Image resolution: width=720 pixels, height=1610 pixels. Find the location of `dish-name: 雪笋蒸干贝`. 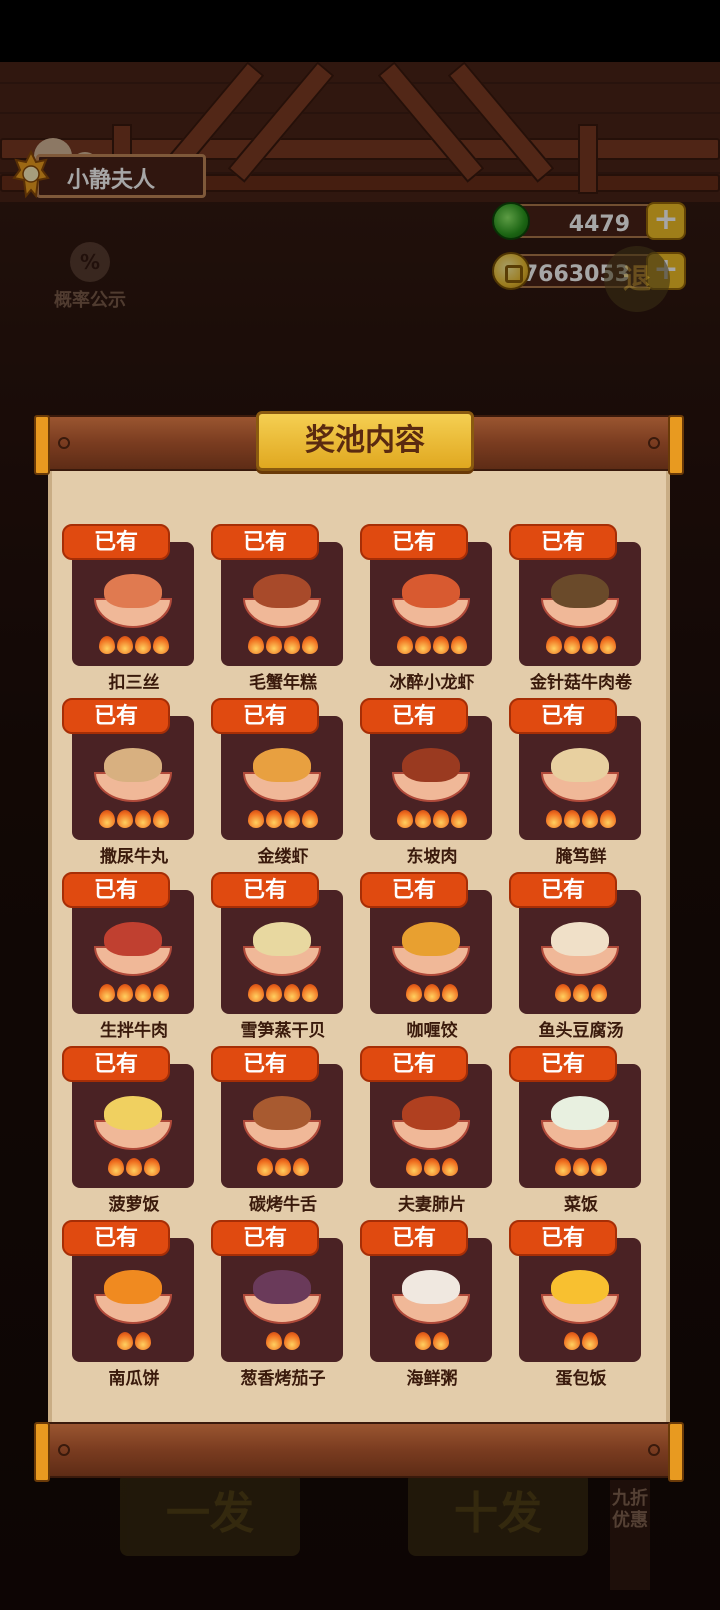

dish-name: 雪笋蒸干贝 is located at coordinates (283, 1031).